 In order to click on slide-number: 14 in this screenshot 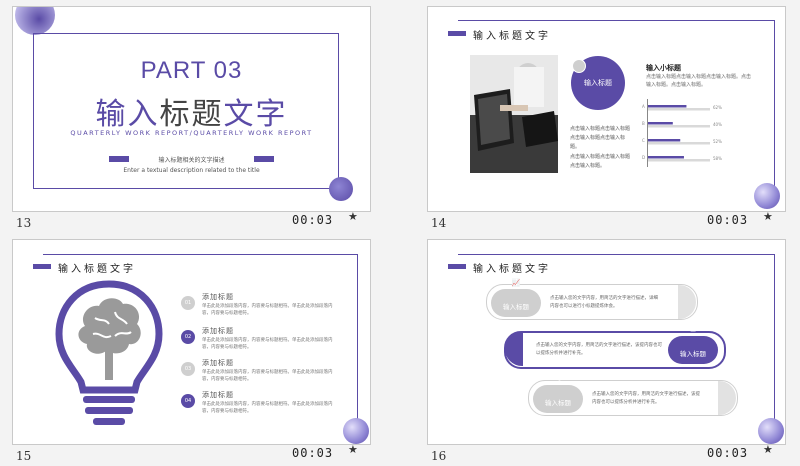, I will do `click(439, 223)`.